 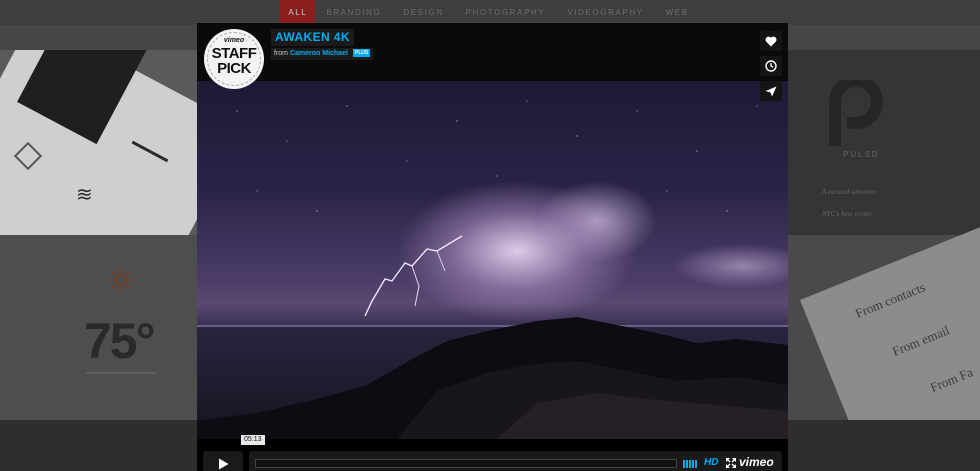 I want to click on share-button, so click(x=771, y=91).